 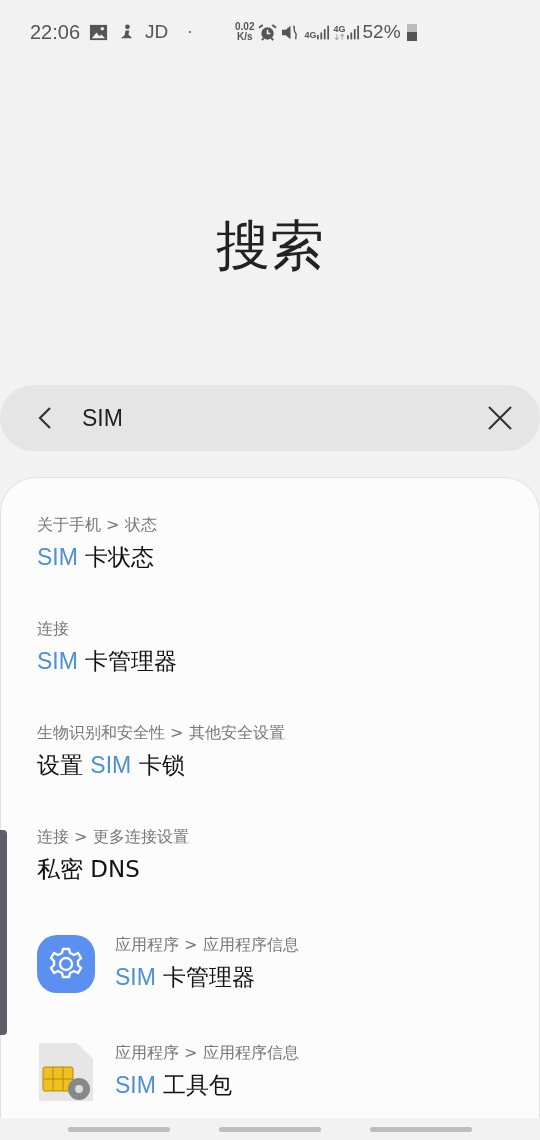 What do you see at coordinates (244, 37) in the screenshot?
I see `speed-unit: K/s` at bounding box center [244, 37].